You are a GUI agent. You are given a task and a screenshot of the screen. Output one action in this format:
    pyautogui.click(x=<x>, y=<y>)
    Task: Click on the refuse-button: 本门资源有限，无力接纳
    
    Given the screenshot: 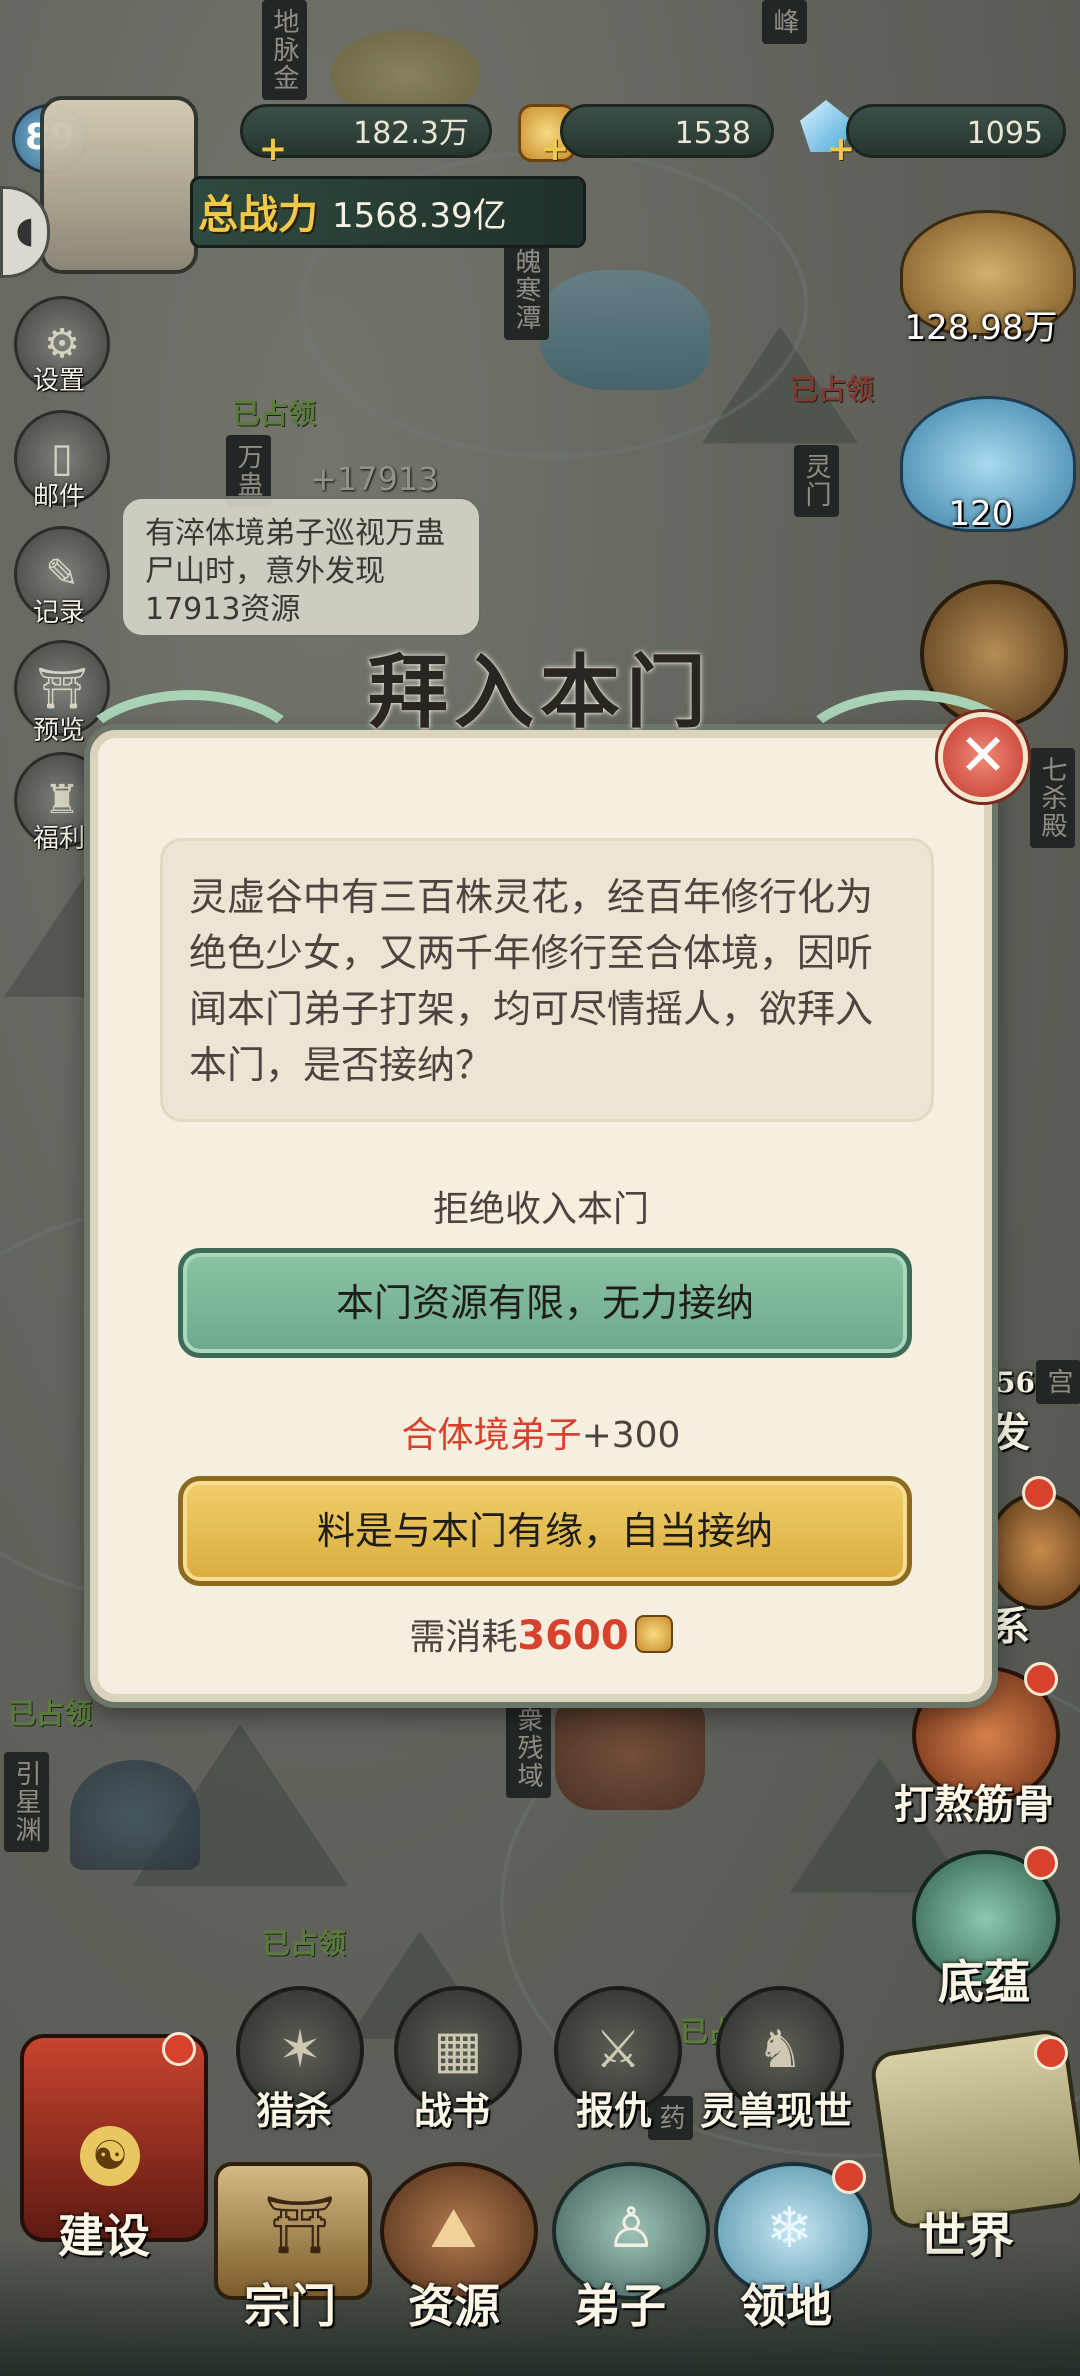 What is the action you would take?
    pyautogui.click(x=545, y=1303)
    